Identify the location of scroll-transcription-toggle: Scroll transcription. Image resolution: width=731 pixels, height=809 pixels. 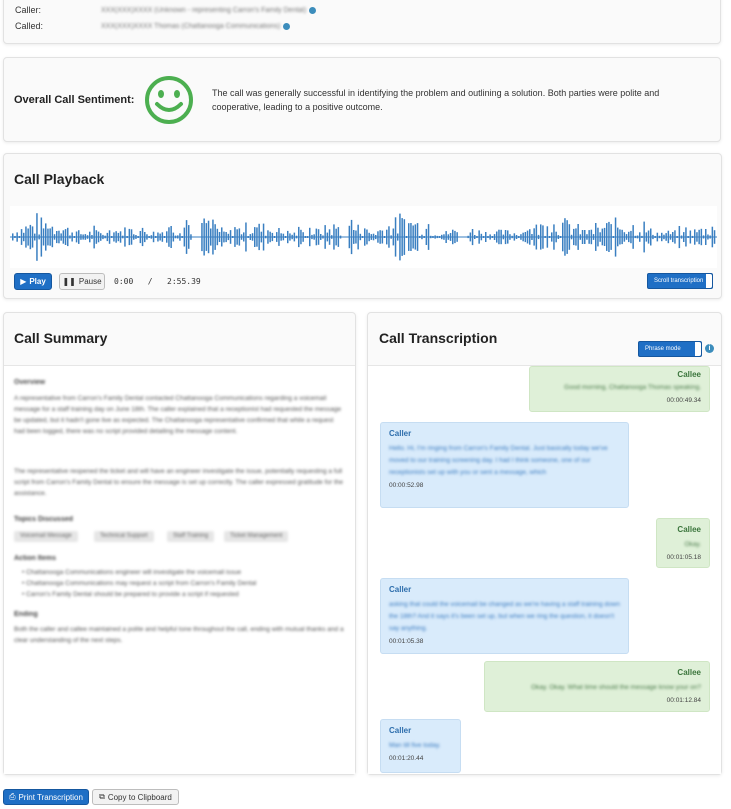
(680, 281).